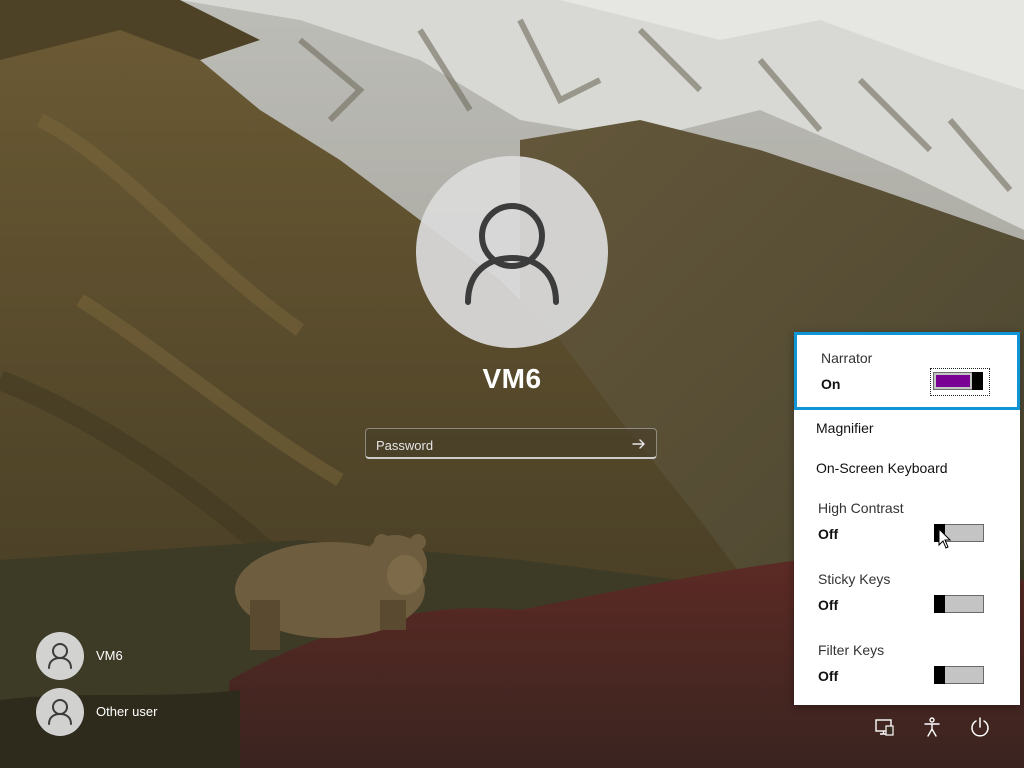  Describe the element at coordinates (512, 378) in the screenshot. I see `username-label: VM6` at that location.